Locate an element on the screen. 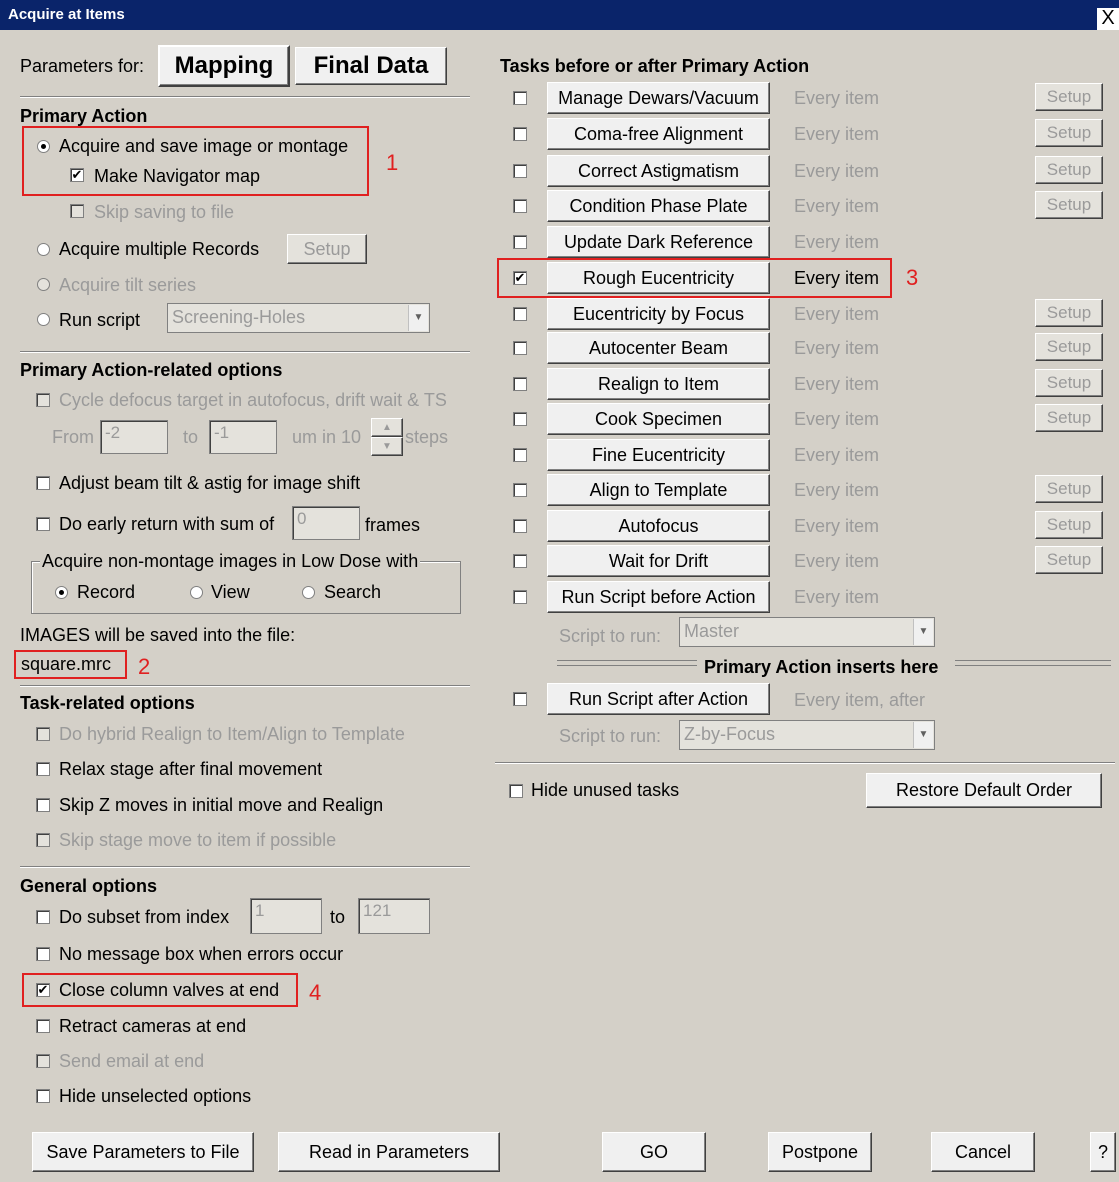 Image resolution: width=1119 pixels, height=1182 pixels. inserts-line-left is located at coordinates (627, 663).